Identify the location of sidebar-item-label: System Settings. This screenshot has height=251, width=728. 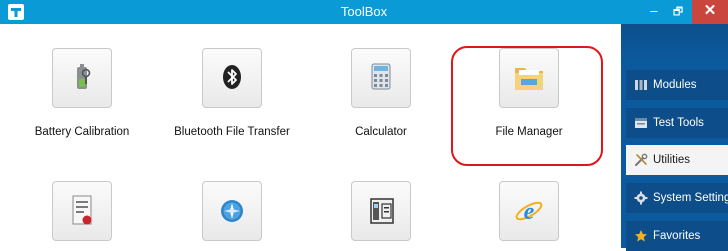
(690, 198).